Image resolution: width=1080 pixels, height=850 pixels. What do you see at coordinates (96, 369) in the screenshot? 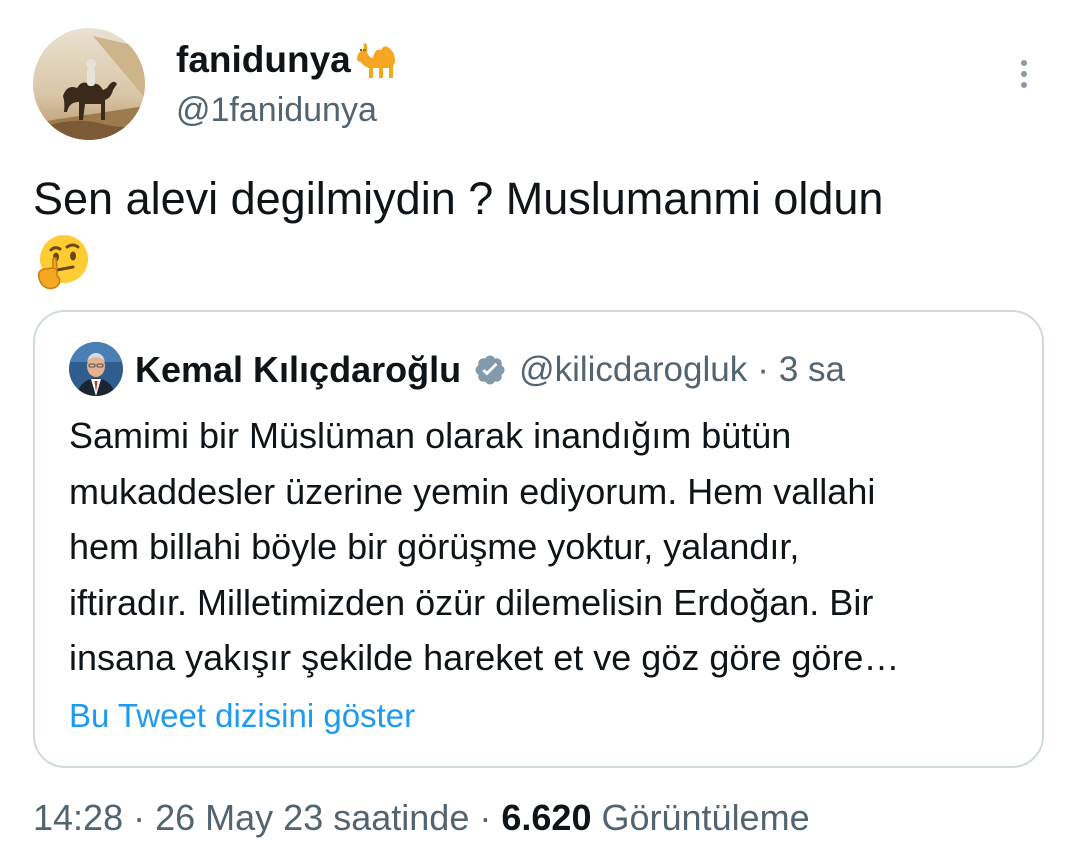
I see `quoted-author-avatar` at bounding box center [96, 369].